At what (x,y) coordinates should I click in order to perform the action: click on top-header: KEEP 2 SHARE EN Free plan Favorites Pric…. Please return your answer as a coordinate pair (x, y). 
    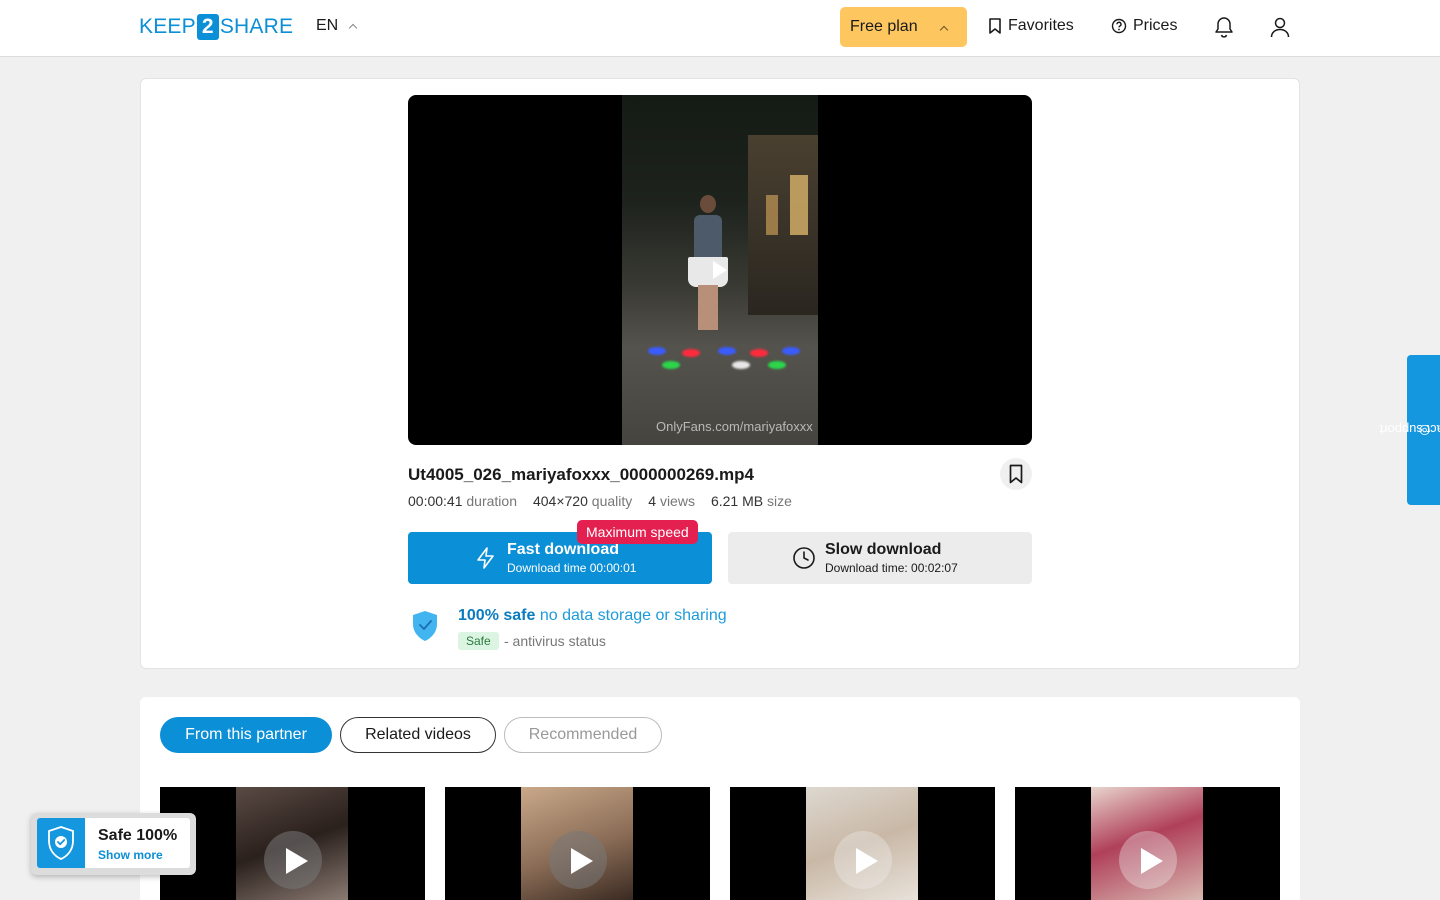
    Looking at the image, I should click on (720, 28).